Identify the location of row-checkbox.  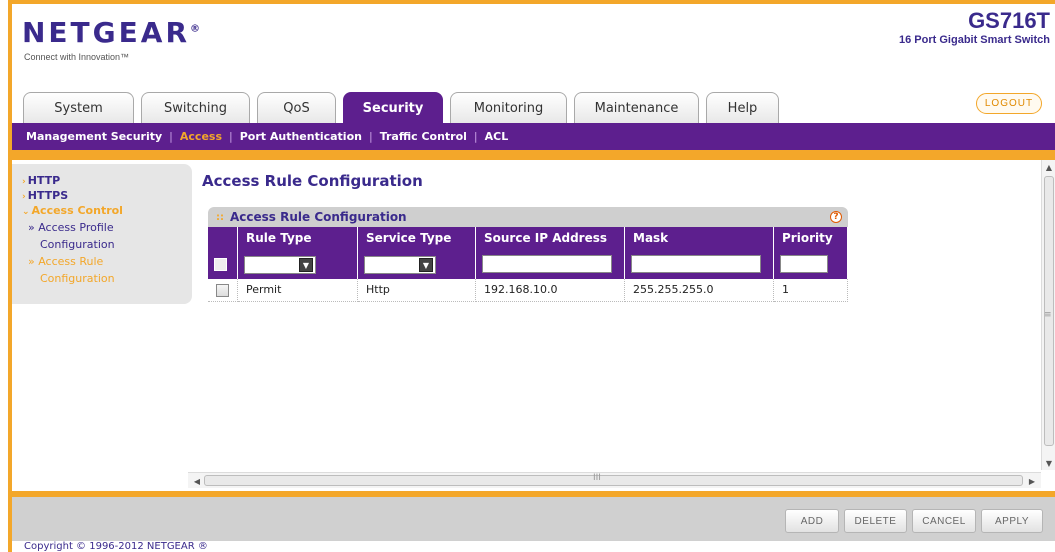
(222, 290).